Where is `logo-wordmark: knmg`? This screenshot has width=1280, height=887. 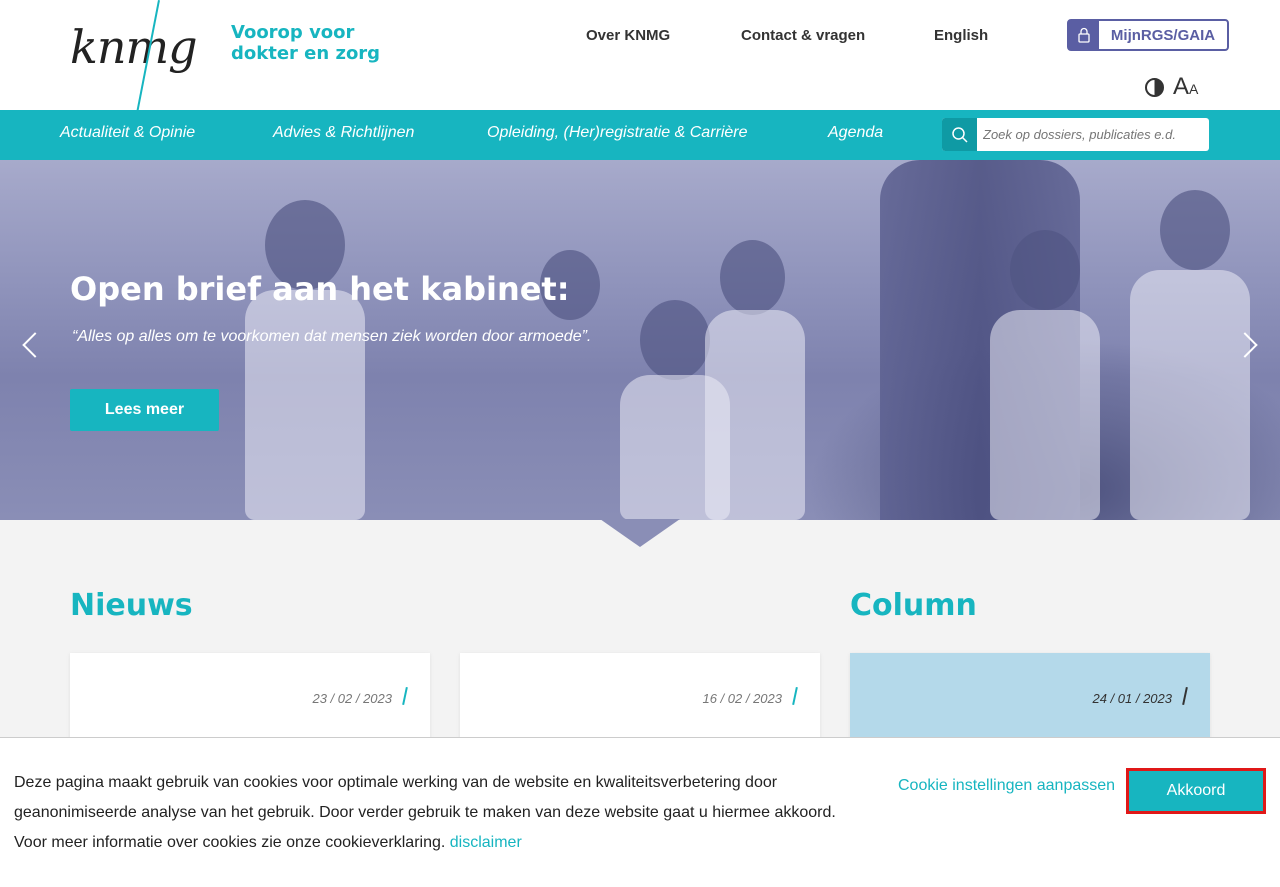 logo-wordmark: knmg is located at coordinates (134, 47).